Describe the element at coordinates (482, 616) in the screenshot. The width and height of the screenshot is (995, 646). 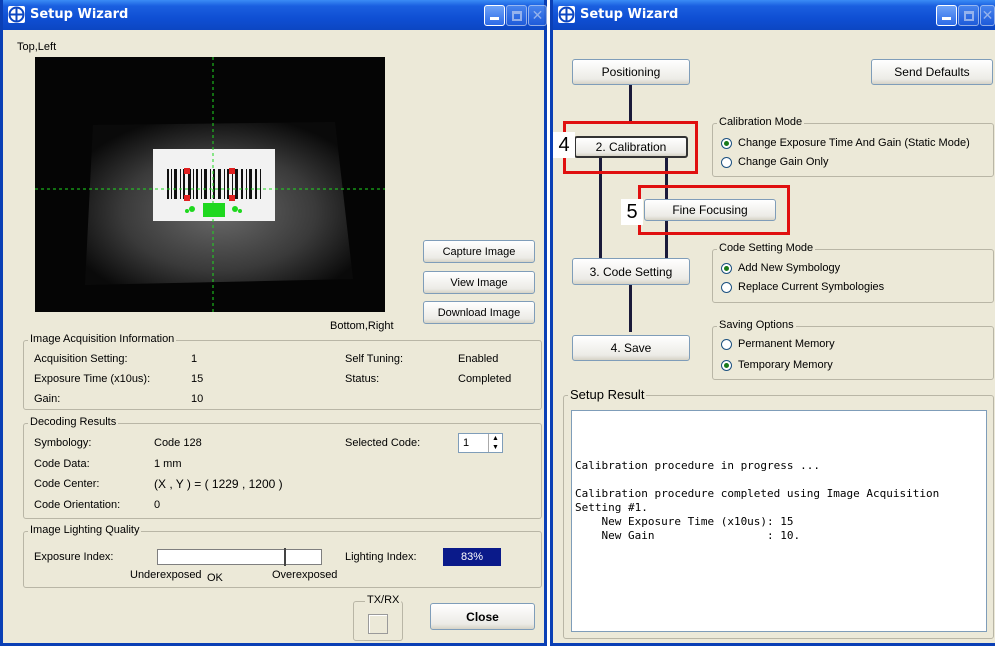
I see `close-button: Close` at that location.